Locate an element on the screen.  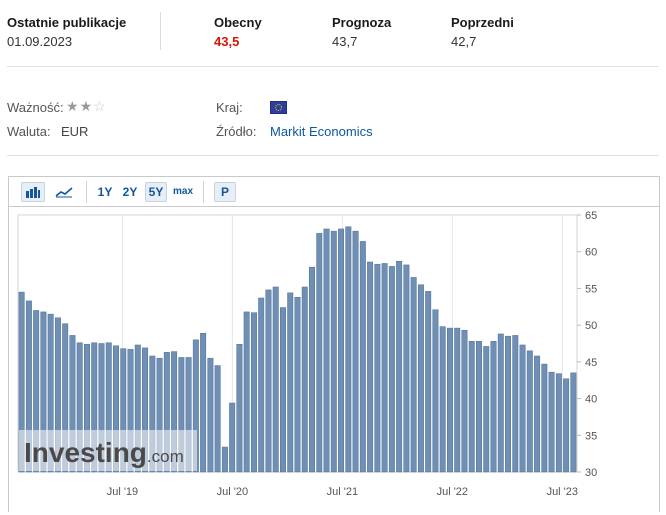
y-tick-label: 35 is located at coordinates (591, 436).